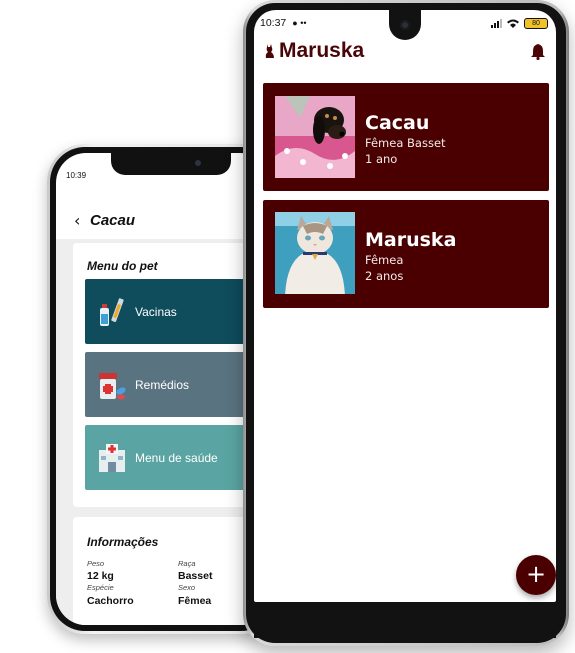 This screenshot has height=653, width=575. What do you see at coordinates (405, 143) in the screenshot?
I see `pet-description: Fêmea Basset` at bounding box center [405, 143].